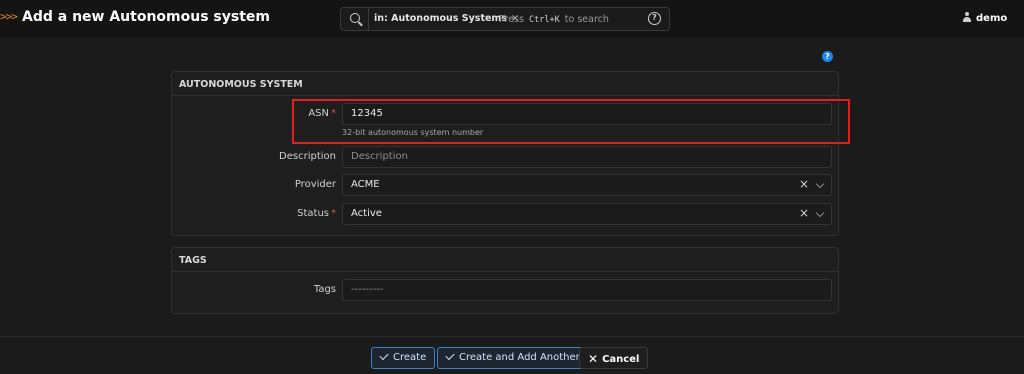 The image size is (1024, 374). Describe the element at coordinates (355, 18) in the screenshot. I see `search-icon` at that location.